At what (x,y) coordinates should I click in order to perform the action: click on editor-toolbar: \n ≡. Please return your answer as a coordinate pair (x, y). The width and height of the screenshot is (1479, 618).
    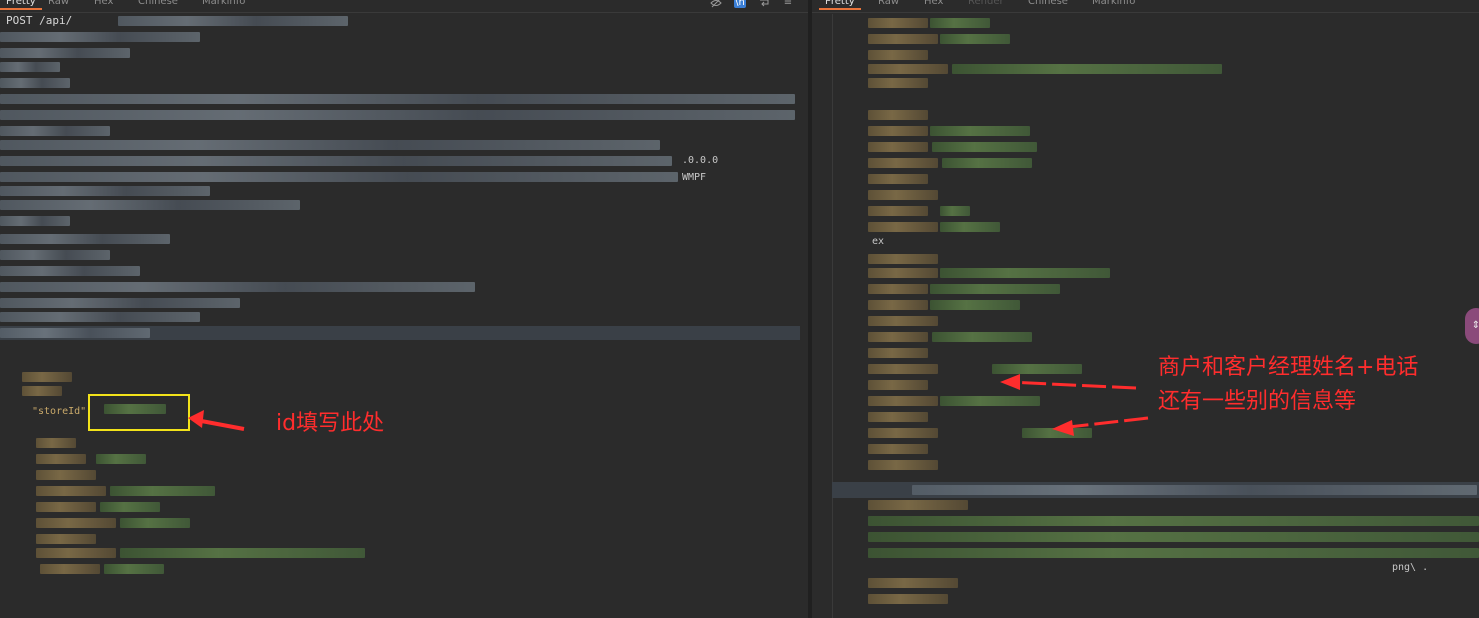
    Looking at the image, I should click on (752, 4).